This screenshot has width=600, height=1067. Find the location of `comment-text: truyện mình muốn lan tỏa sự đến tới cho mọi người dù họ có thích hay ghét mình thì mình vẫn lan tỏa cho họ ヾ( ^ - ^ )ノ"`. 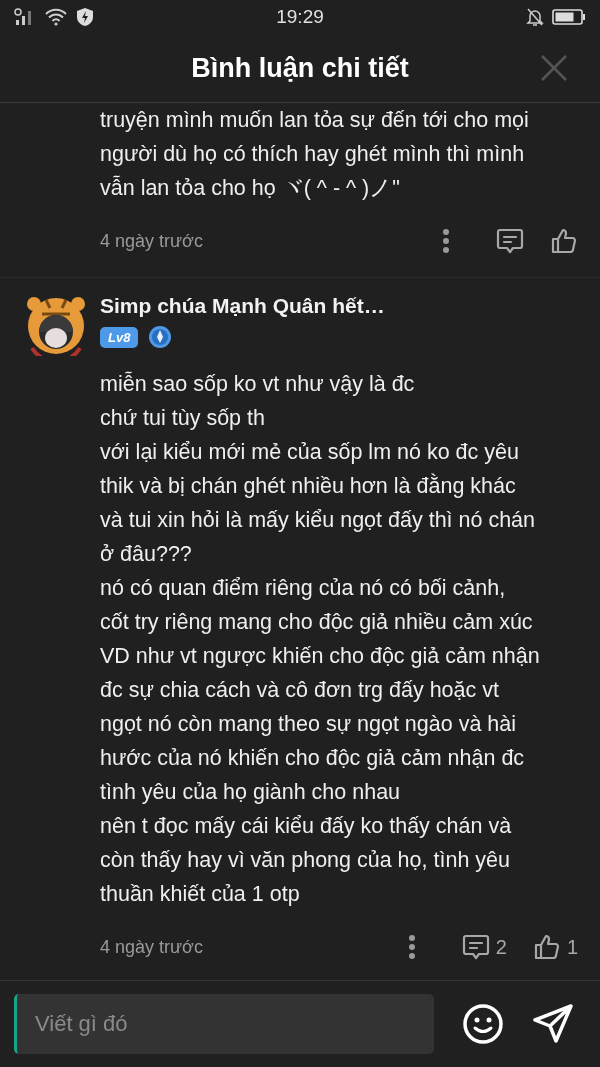

comment-text: truyện mình muốn lan tỏa sự đến tới cho mọi người dù họ có thích hay ghét mình thì mình vẫn lan tỏa cho họ ヾ( ^ - ^ )ノ" is located at coordinates (315, 154).